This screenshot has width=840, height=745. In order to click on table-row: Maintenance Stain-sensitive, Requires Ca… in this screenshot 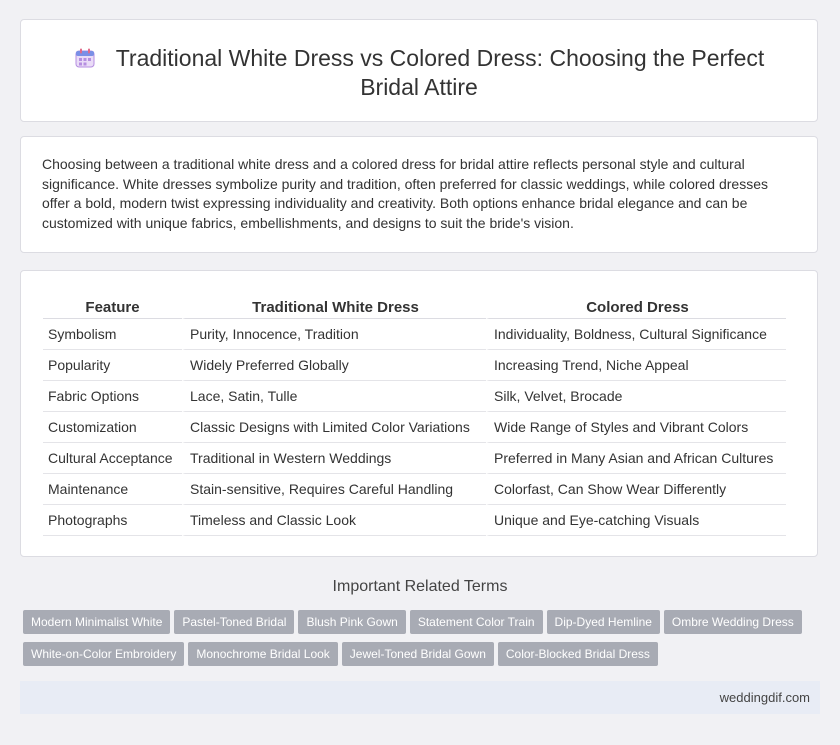, I will do `click(414, 489)`.